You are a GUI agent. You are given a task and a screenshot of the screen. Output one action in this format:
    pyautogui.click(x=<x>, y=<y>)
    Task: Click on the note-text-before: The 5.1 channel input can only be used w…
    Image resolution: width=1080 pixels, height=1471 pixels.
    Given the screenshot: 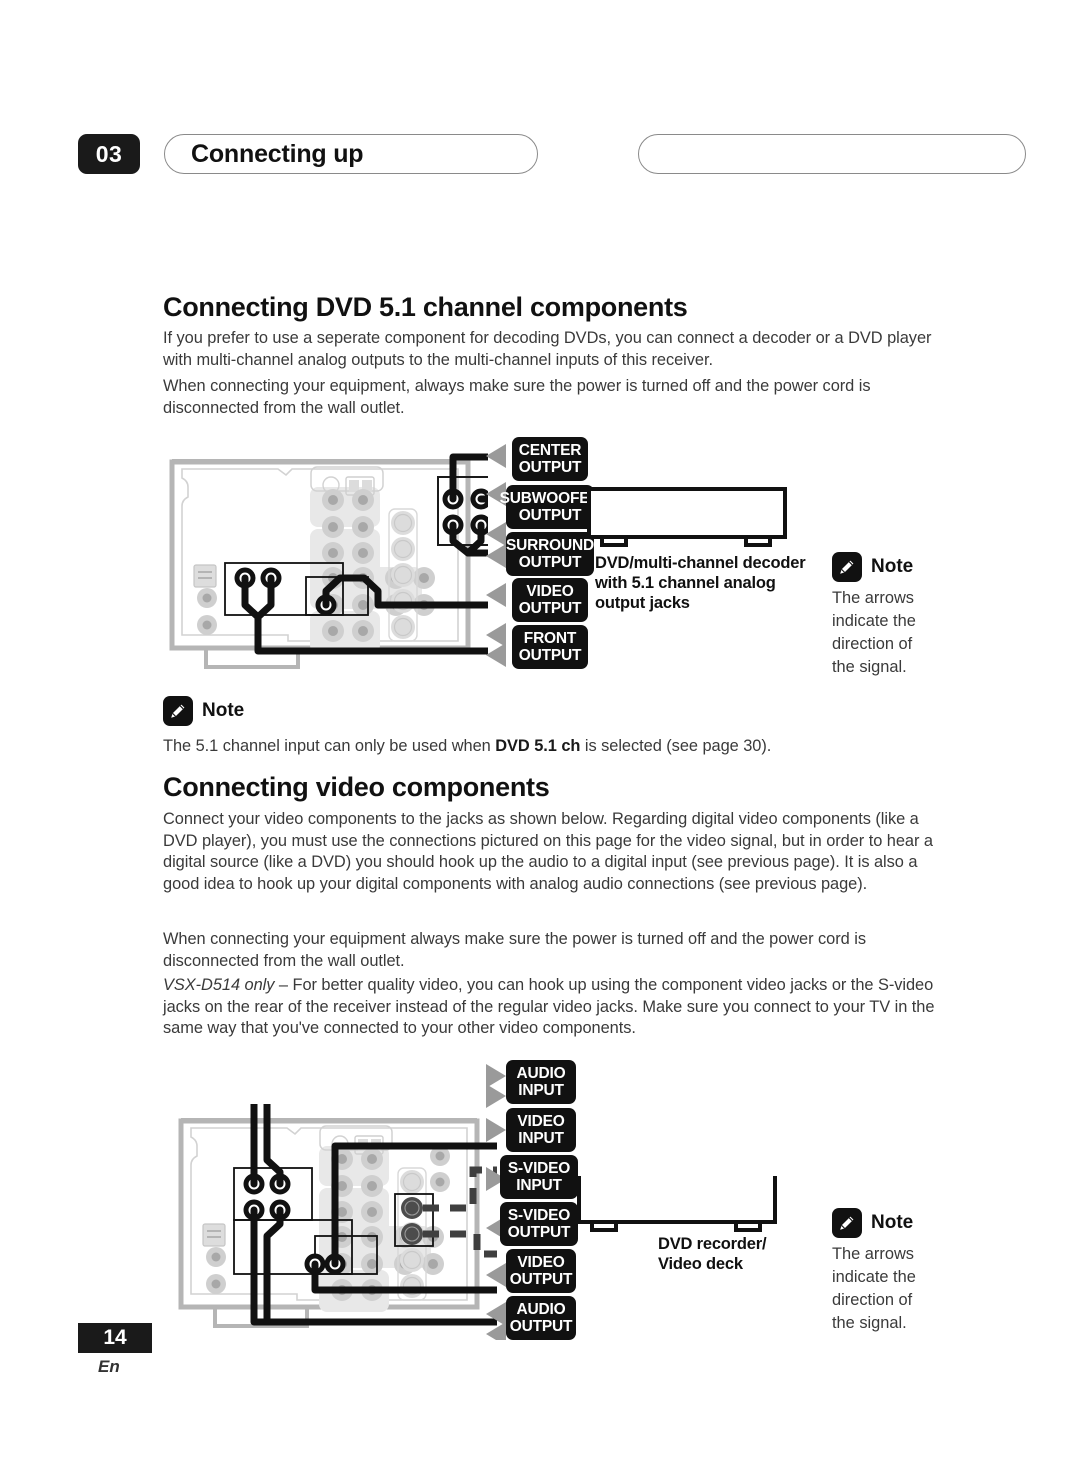 What is the action you would take?
    pyautogui.click(x=329, y=746)
    